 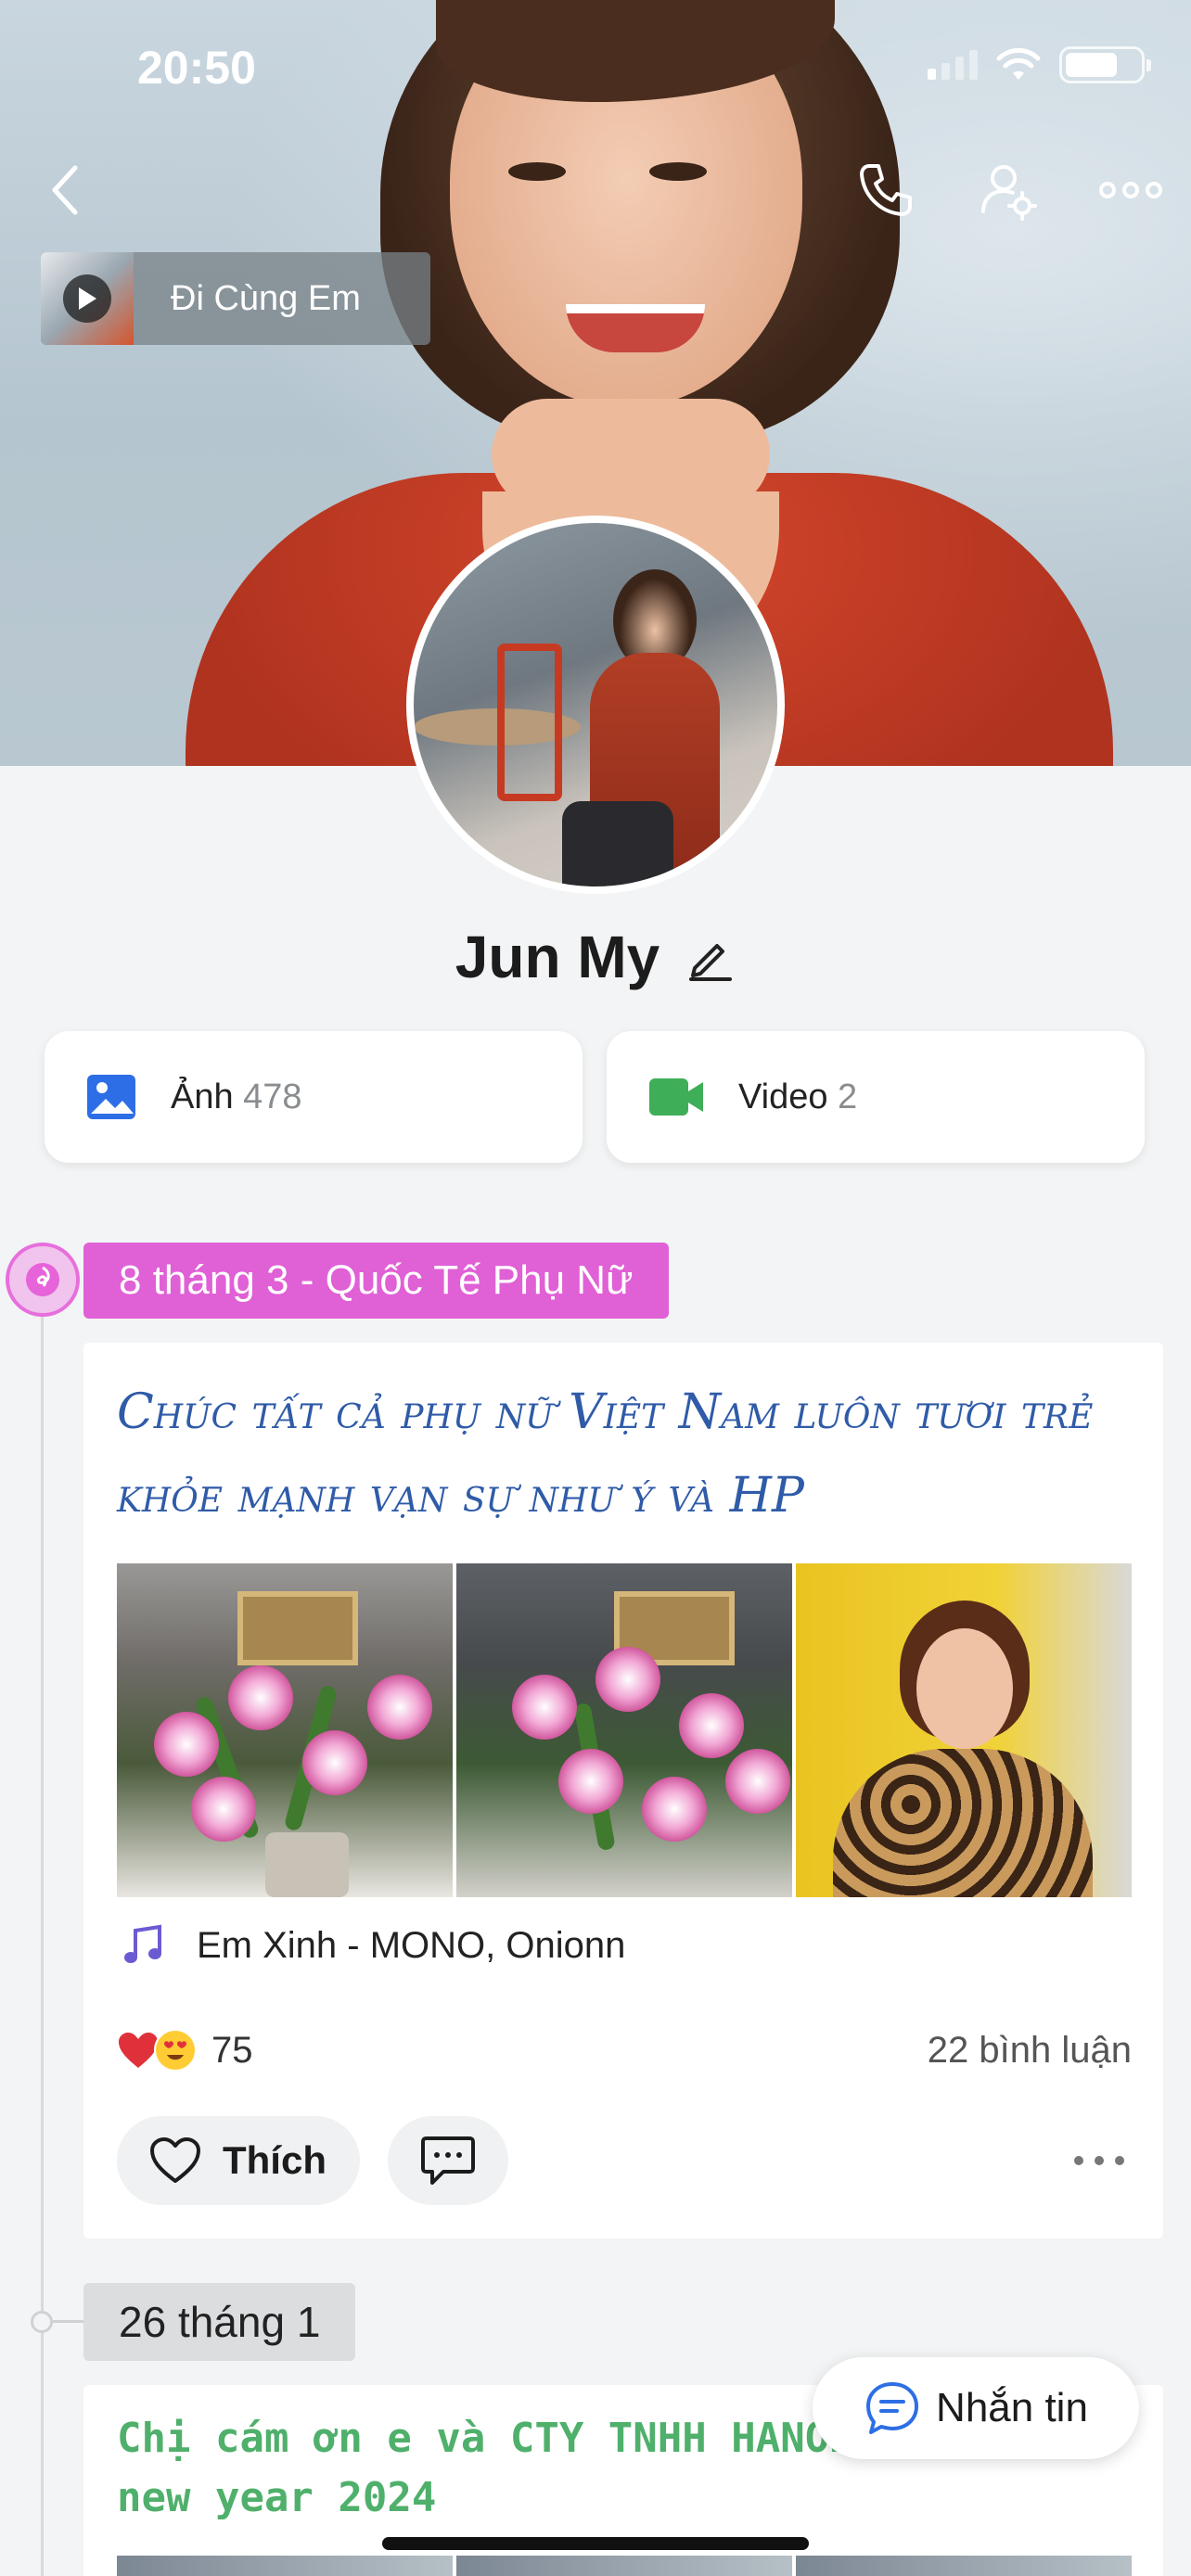 I want to click on music-thumbnail, so click(x=87, y=298).